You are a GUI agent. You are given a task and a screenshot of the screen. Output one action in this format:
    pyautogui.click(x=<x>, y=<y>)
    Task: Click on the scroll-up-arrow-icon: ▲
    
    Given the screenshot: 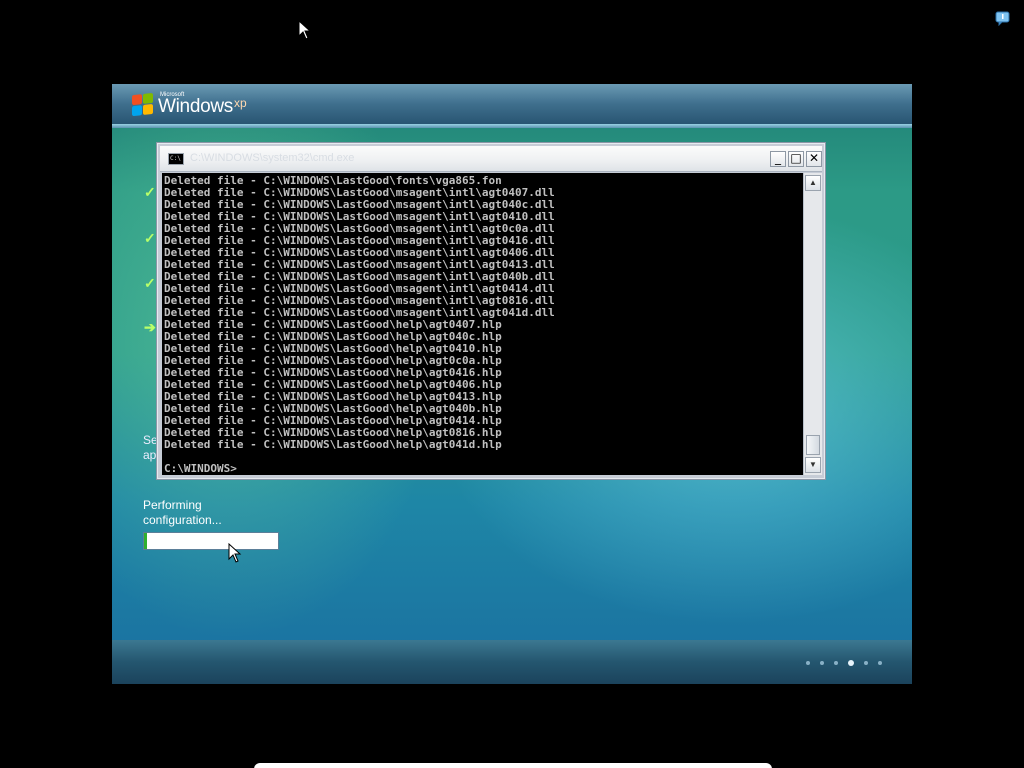 What is the action you would take?
    pyautogui.click(x=813, y=183)
    